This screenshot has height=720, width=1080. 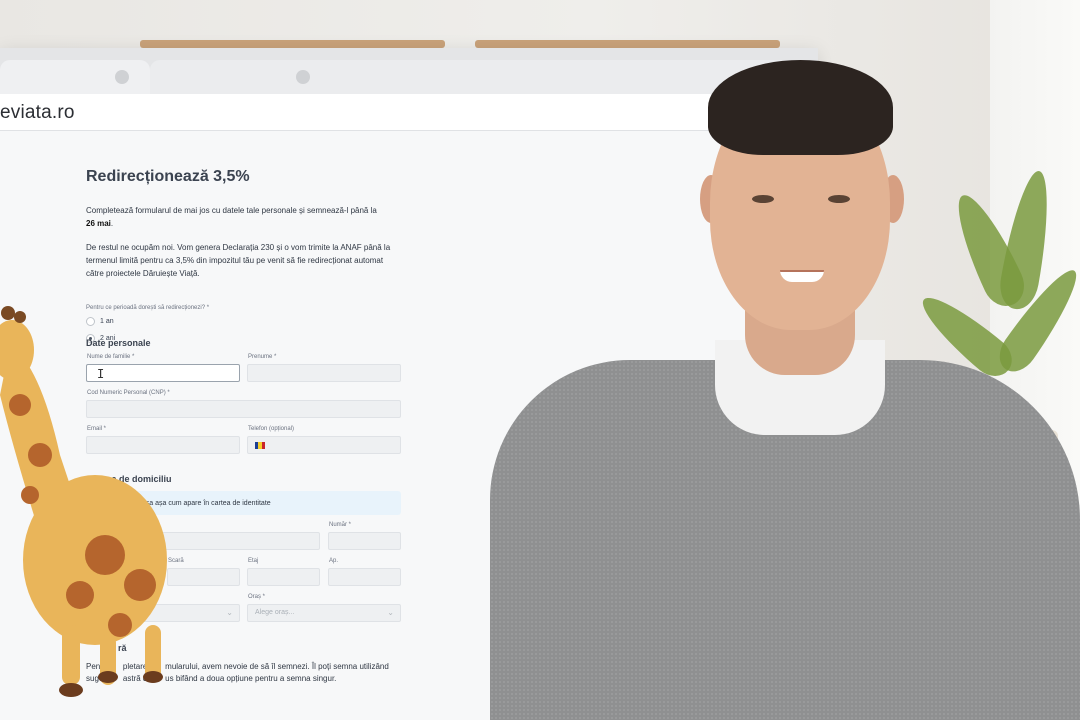 What do you see at coordinates (253, 561) in the screenshot?
I see `floor-label: Etaj` at bounding box center [253, 561].